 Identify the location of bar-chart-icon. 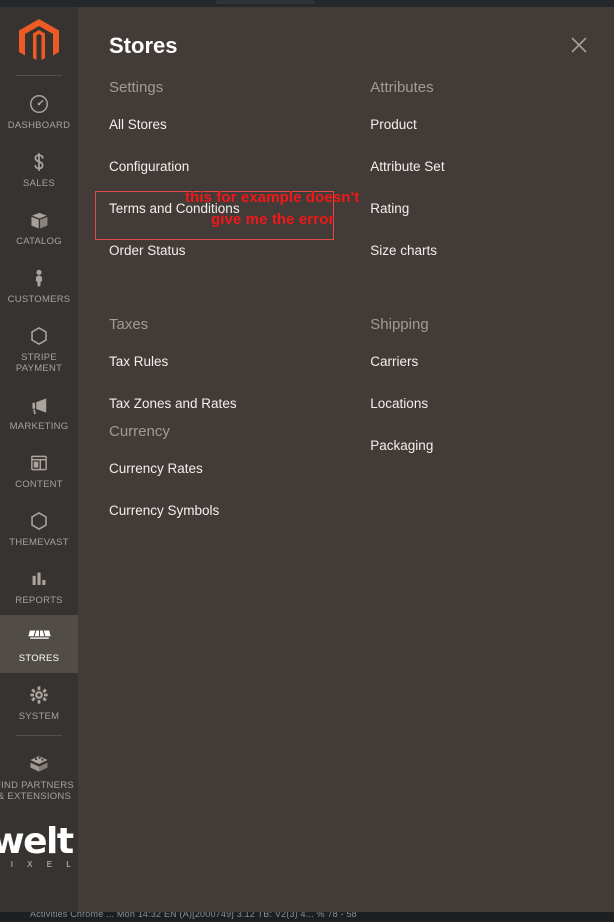
(39, 579).